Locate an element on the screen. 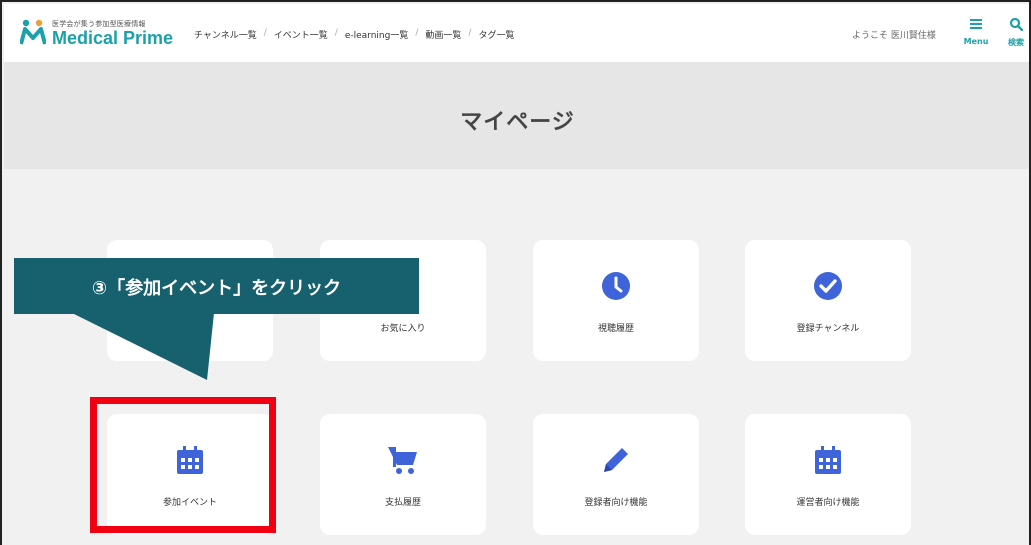  instruction-callout: ③「参加イベント」をクリック is located at coordinates (216, 286).